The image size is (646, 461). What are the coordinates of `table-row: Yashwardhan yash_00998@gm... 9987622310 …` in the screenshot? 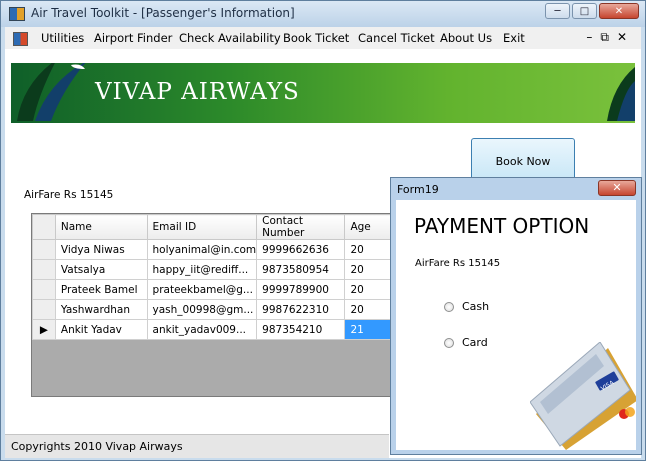 It's located at (212, 309).